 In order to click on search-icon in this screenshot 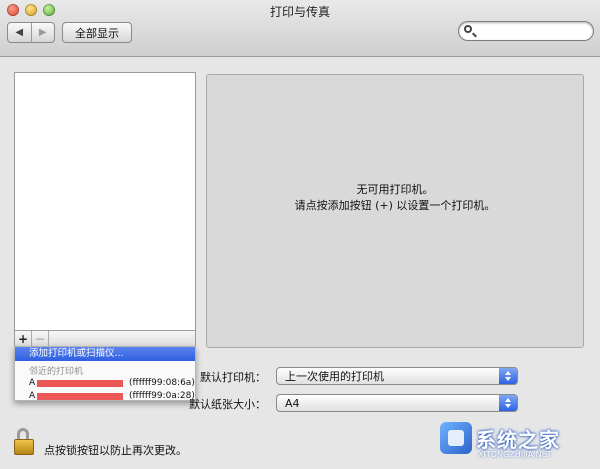, I will do `click(468, 29)`.